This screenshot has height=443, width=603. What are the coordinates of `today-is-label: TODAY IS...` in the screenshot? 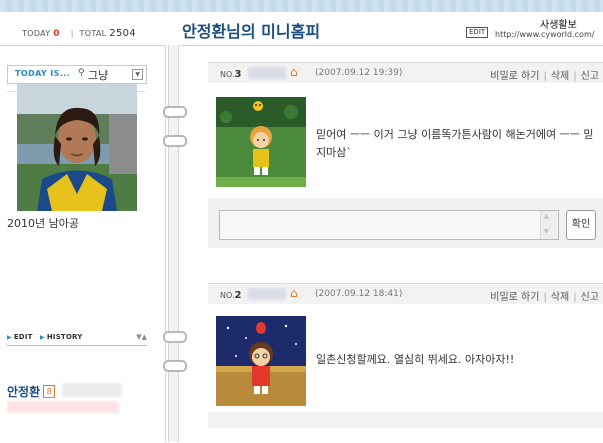 It's located at (43, 73).